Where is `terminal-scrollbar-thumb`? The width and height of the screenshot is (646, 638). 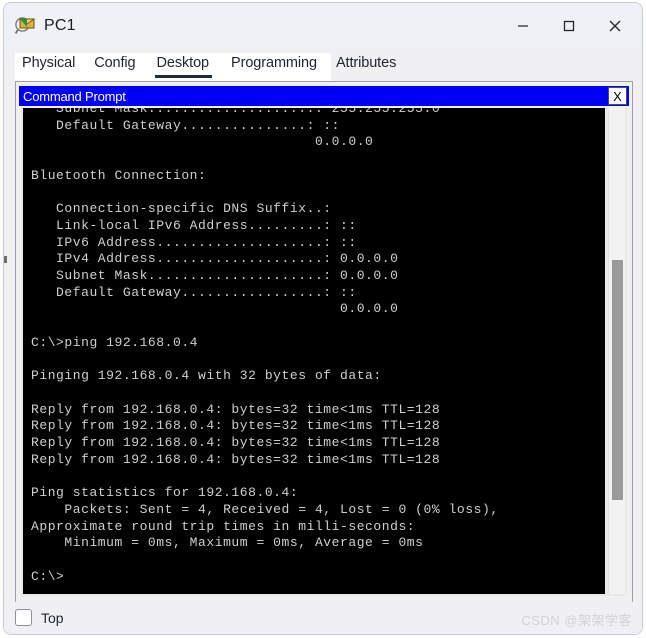
terminal-scrollbar-thumb is located at coordinates (617, 380).